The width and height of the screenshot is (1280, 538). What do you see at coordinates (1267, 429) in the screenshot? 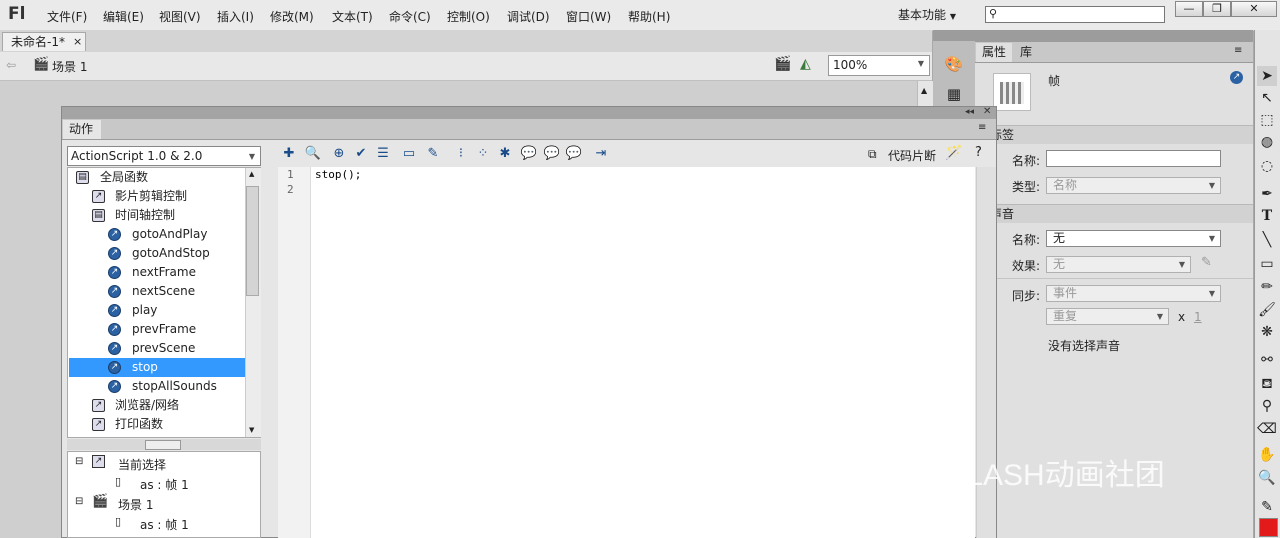
I see `eraser-icon: ⌫` at bounding box center [1267, 429].